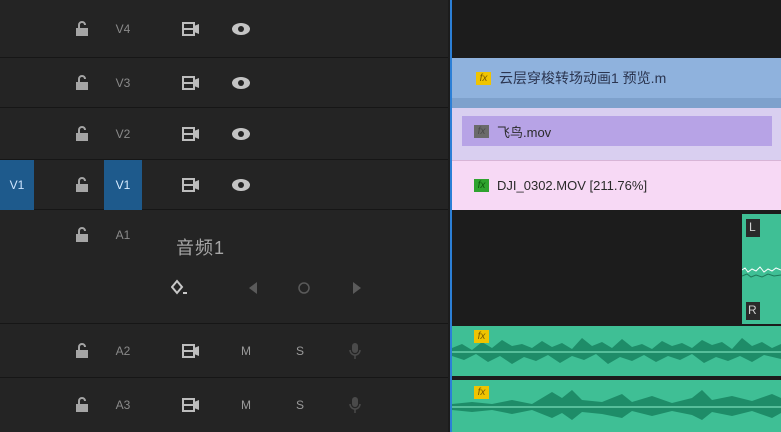  I want to click on track-header-v2: V2, so click(224, 134).